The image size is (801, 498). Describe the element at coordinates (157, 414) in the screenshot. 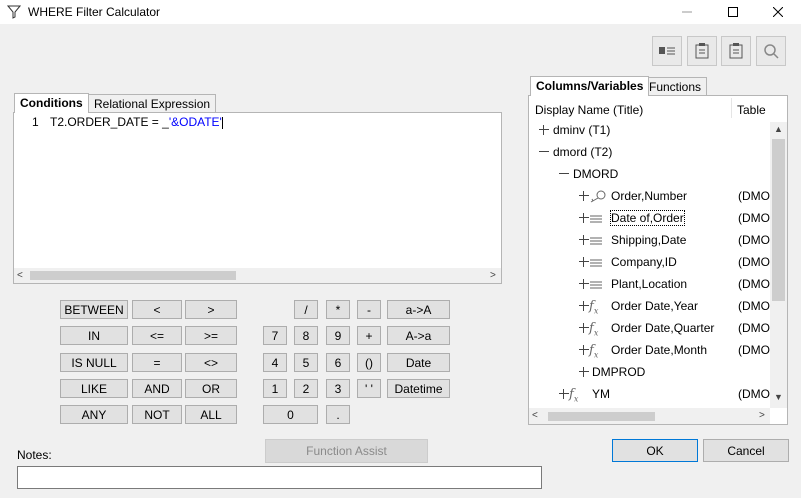

I see `not-button: NOT` at that location.